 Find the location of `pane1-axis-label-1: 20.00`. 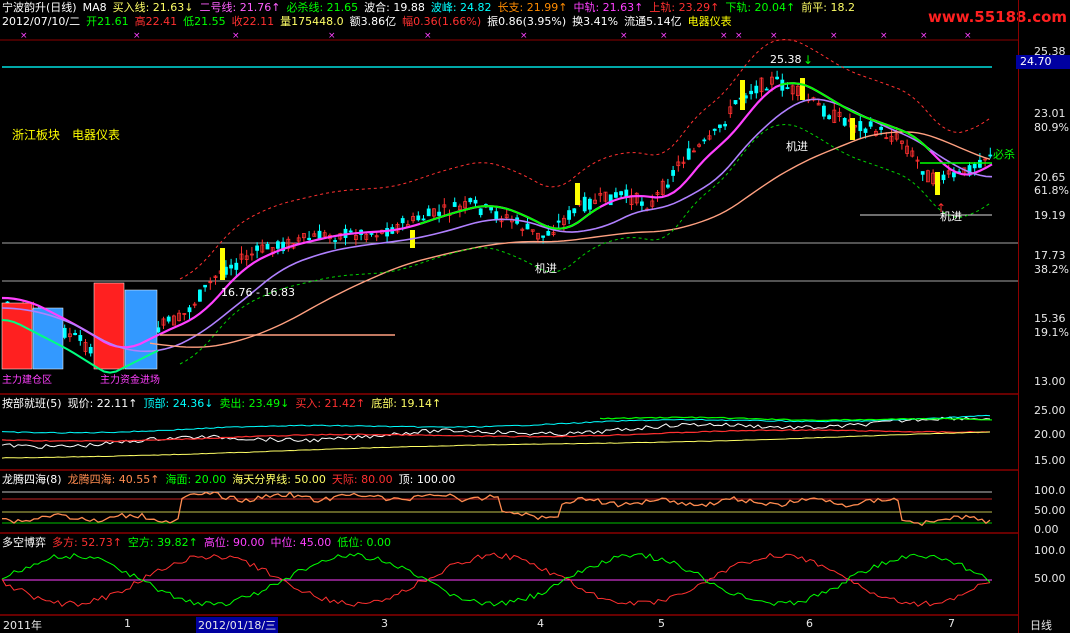

pane1-axis-label-1: 20.00 is located at coordinates (1050, 434).